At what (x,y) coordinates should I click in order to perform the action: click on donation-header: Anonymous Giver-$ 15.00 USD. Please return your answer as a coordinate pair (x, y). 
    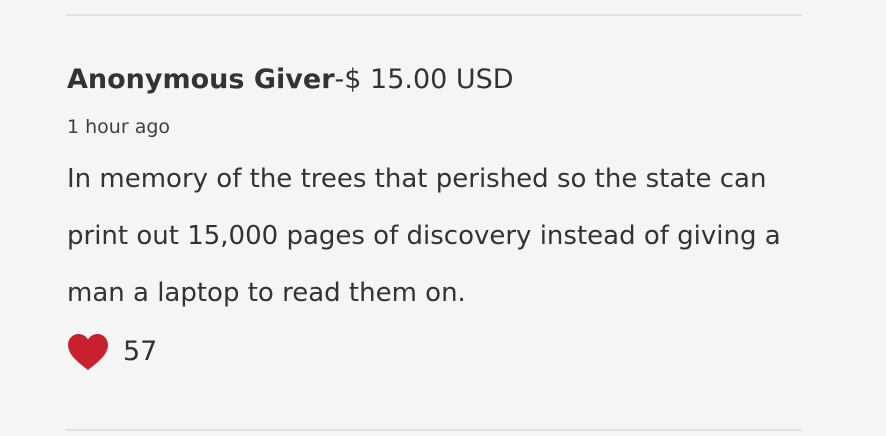
    Looking at the image, I should click on (437, 80).